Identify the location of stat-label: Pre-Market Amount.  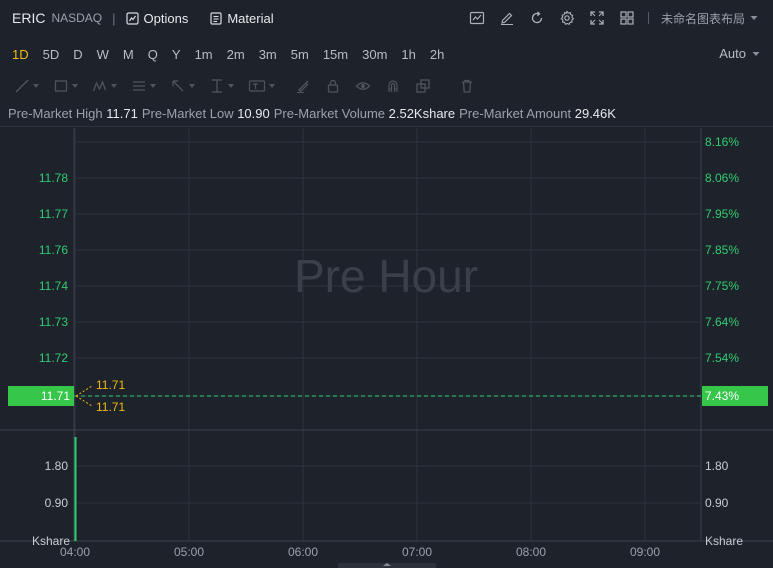
(517, 113).